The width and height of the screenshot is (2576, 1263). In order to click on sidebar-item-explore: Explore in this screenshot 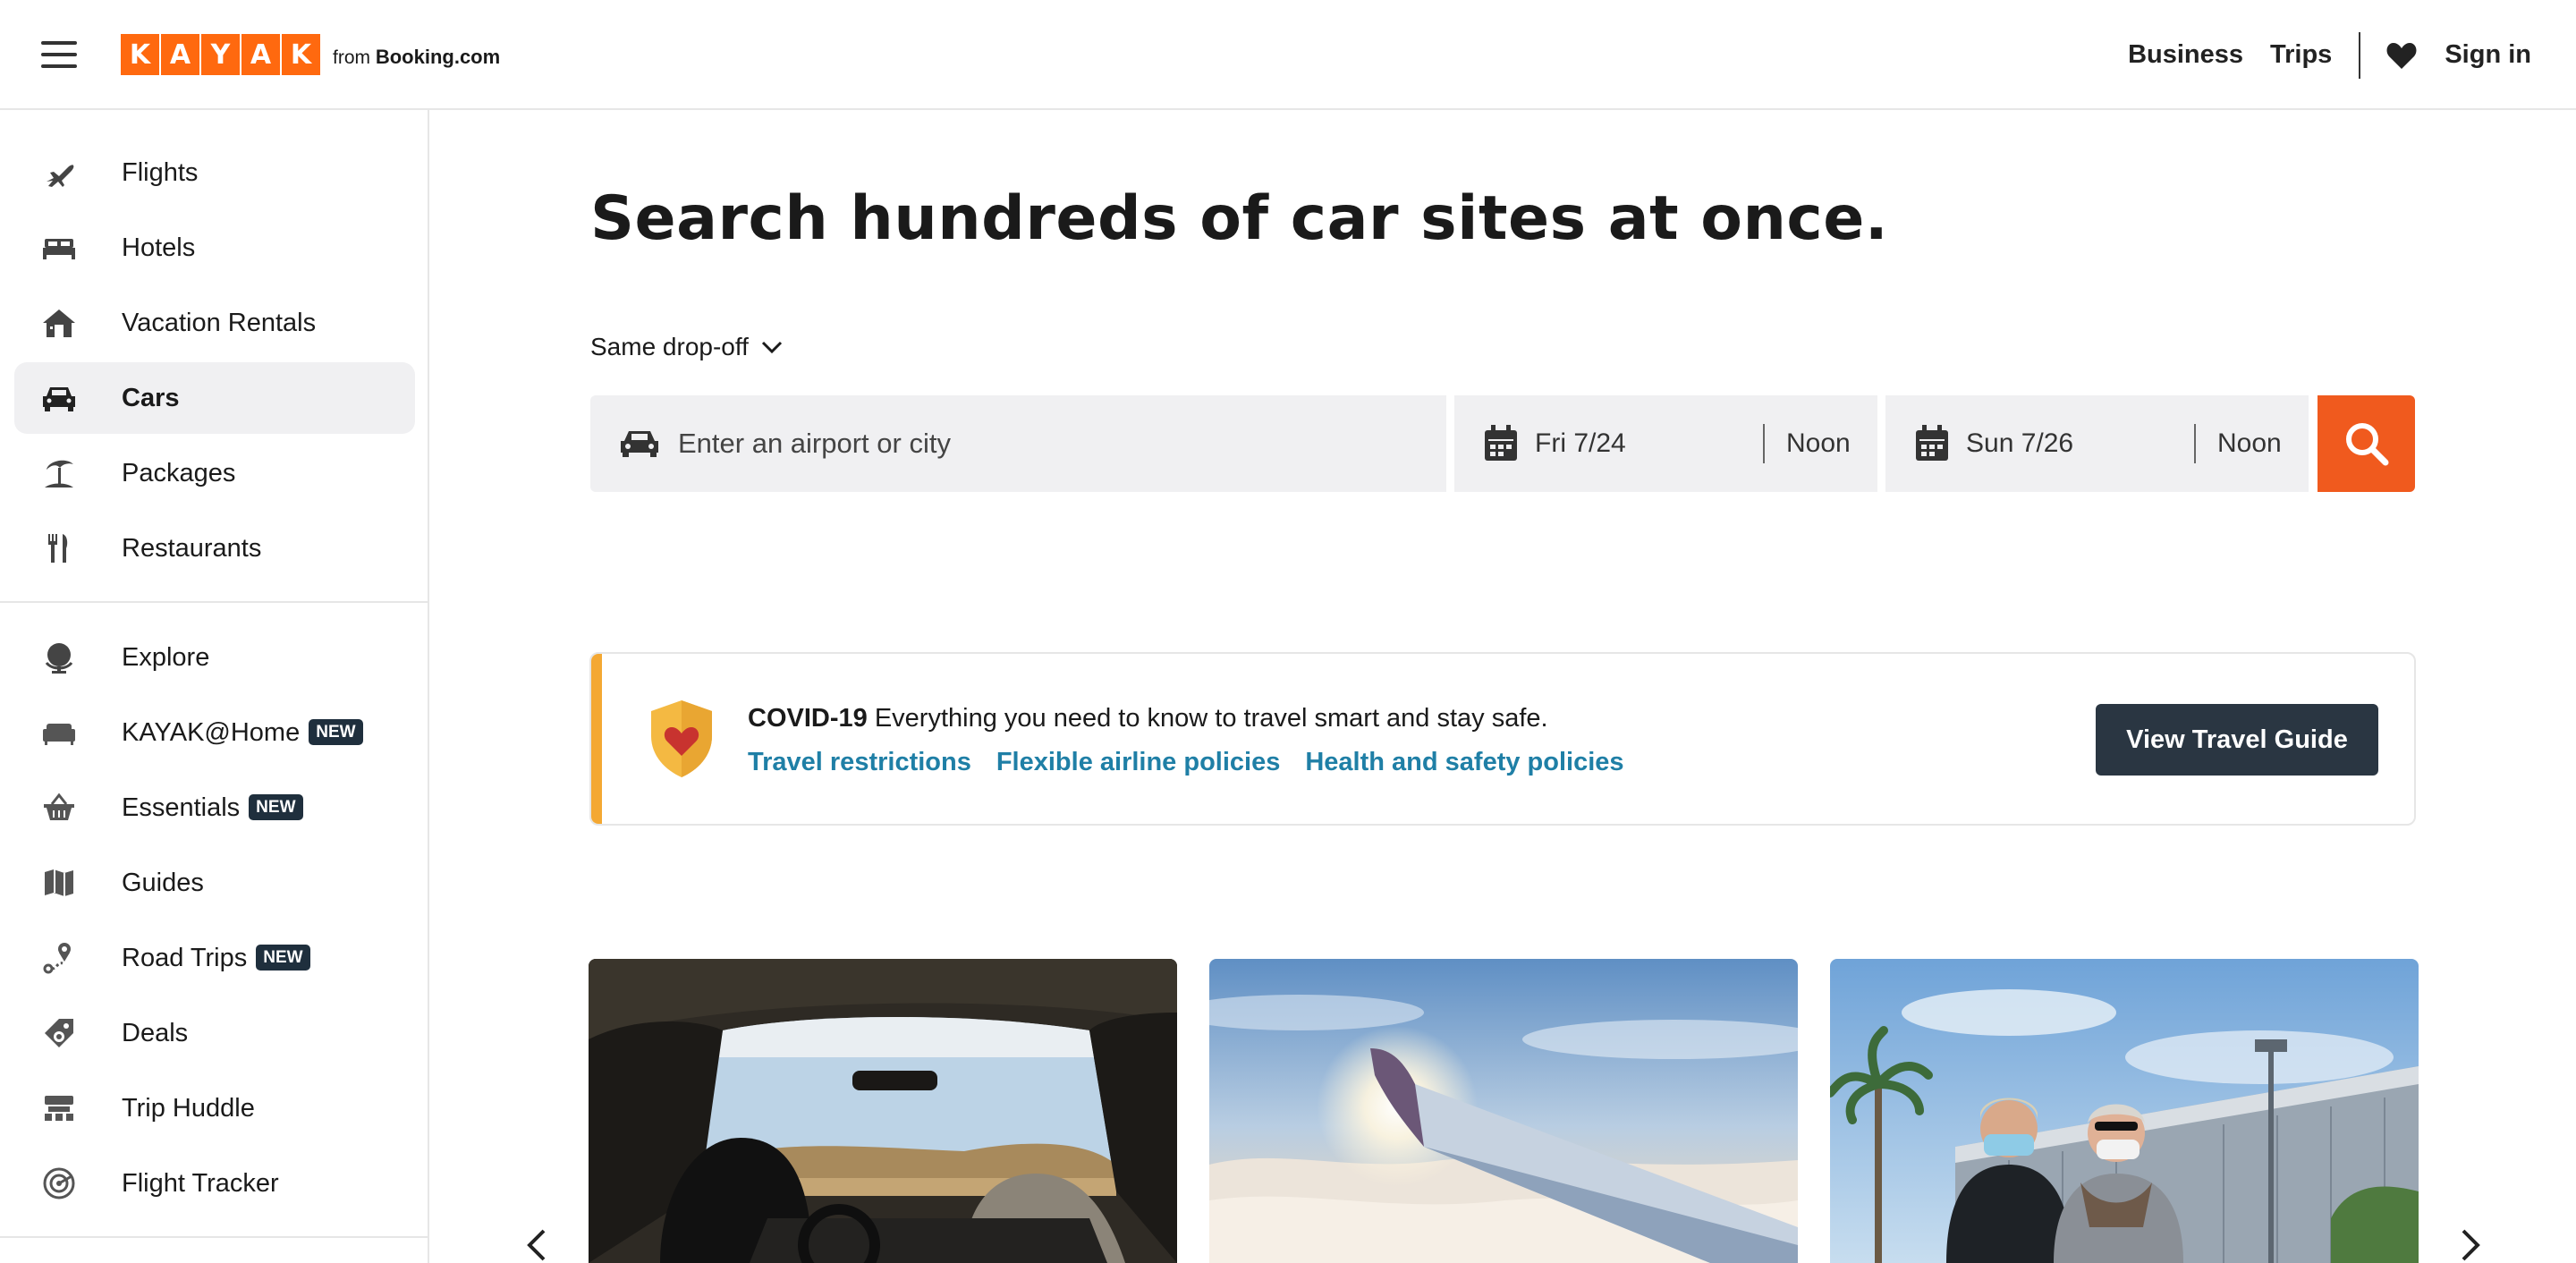, I will do `click(214, 657)`.